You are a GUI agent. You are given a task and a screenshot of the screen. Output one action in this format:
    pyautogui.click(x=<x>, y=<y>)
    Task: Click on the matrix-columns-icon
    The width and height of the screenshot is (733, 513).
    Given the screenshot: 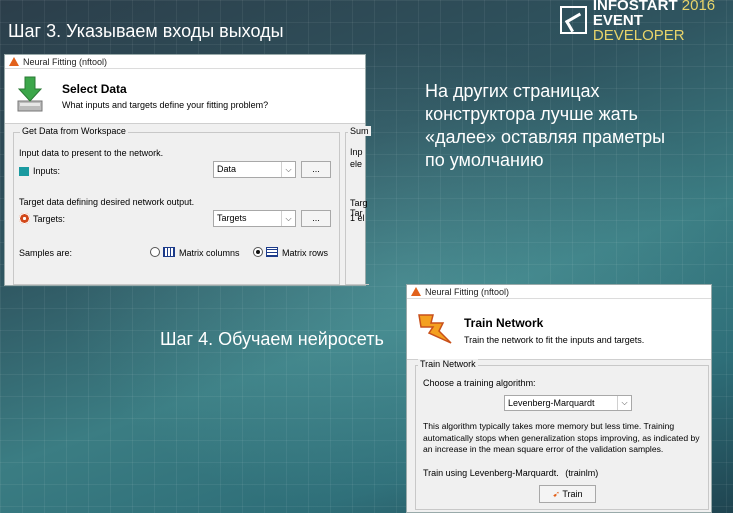 What is the action you would take?
    pyautogui.click(x=169, y=252)
    